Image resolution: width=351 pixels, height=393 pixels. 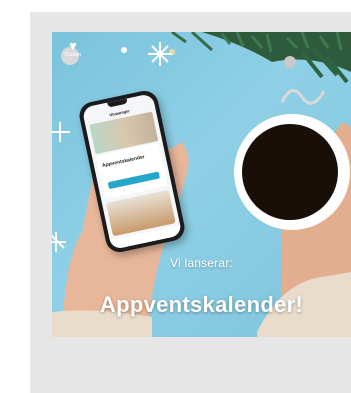 What do you see at coordinates (290, 172) in the screenshot?
I see `coffee` at bounding box center [290, 172].